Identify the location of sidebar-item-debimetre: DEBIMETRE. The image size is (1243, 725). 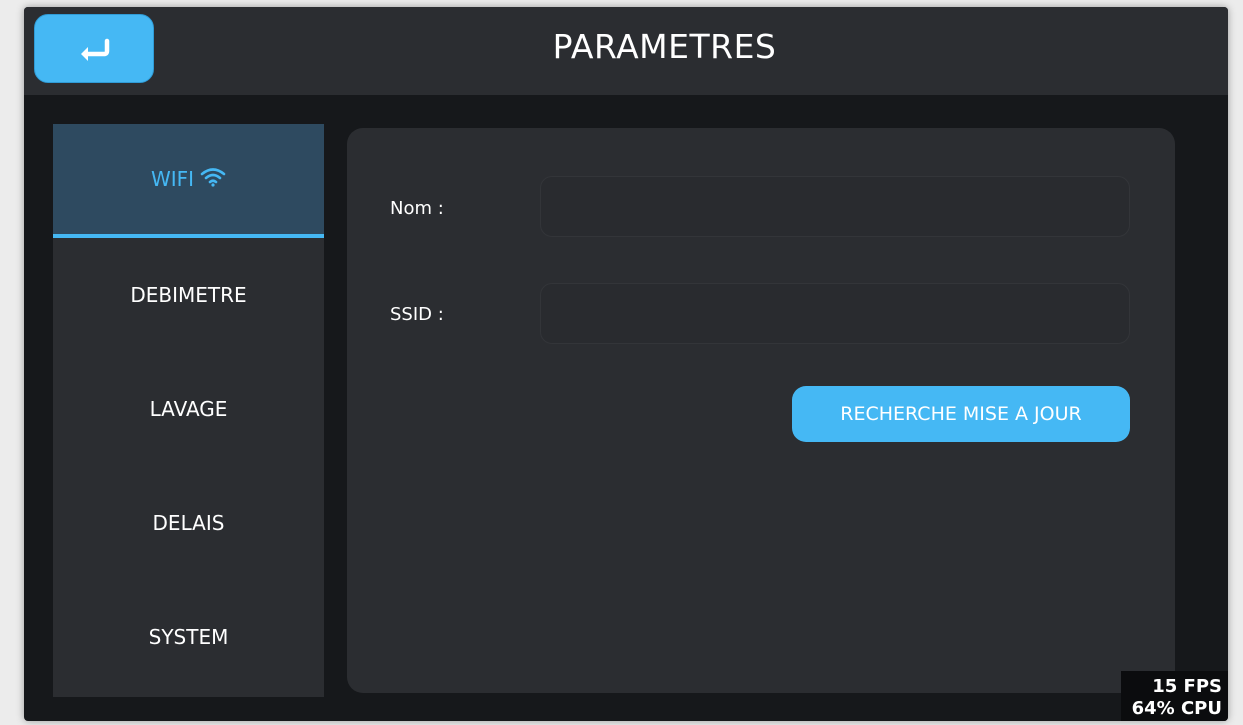
(188, 295).